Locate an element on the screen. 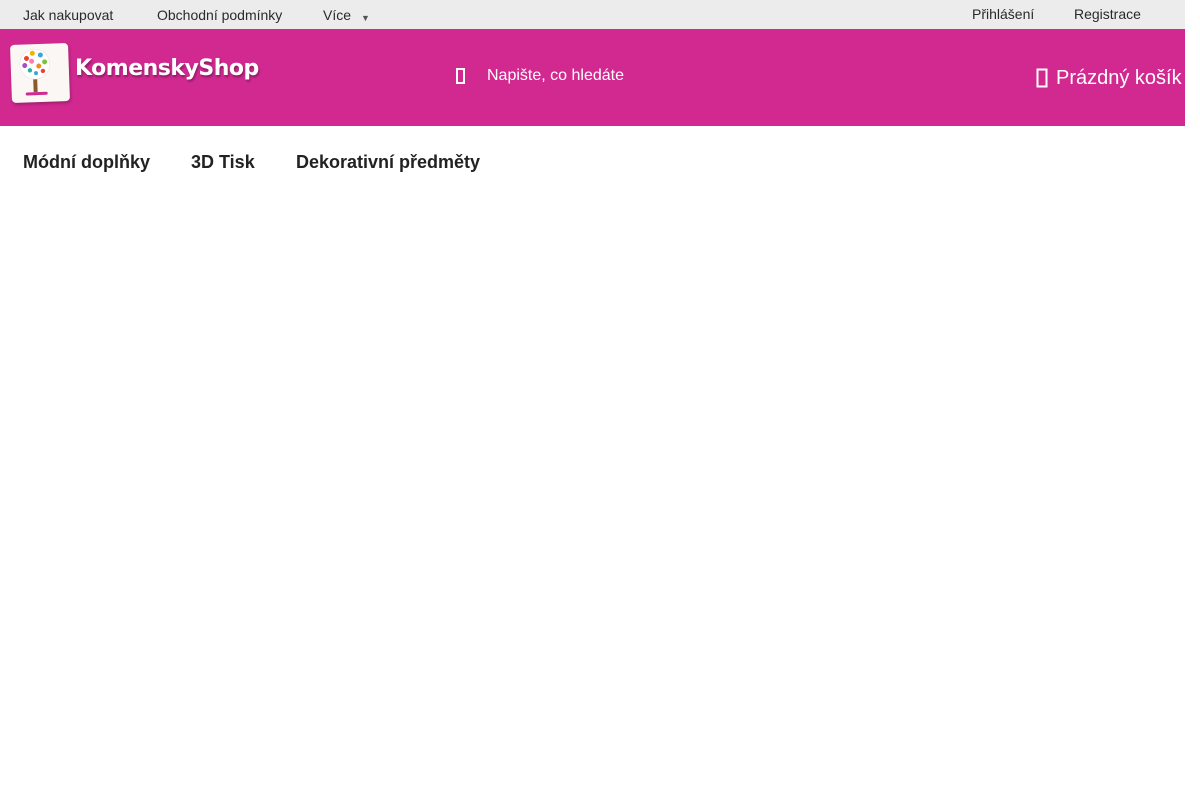  site-logo: KomenskyShop is located at coordinates (134, 73).